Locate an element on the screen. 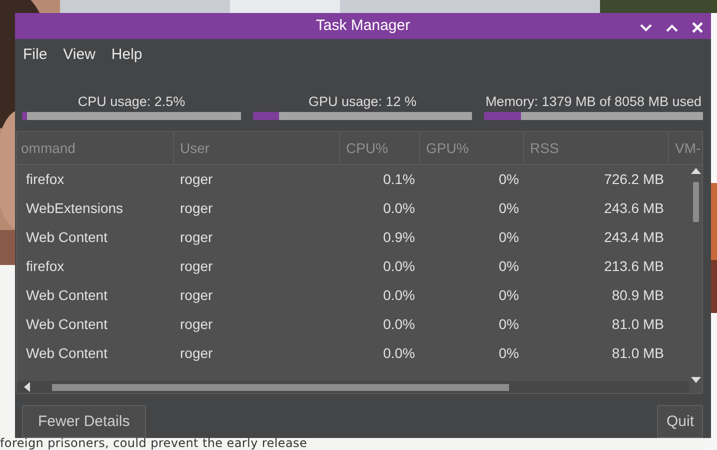  window-title: Task Manager is located at coordinates (363, 25).